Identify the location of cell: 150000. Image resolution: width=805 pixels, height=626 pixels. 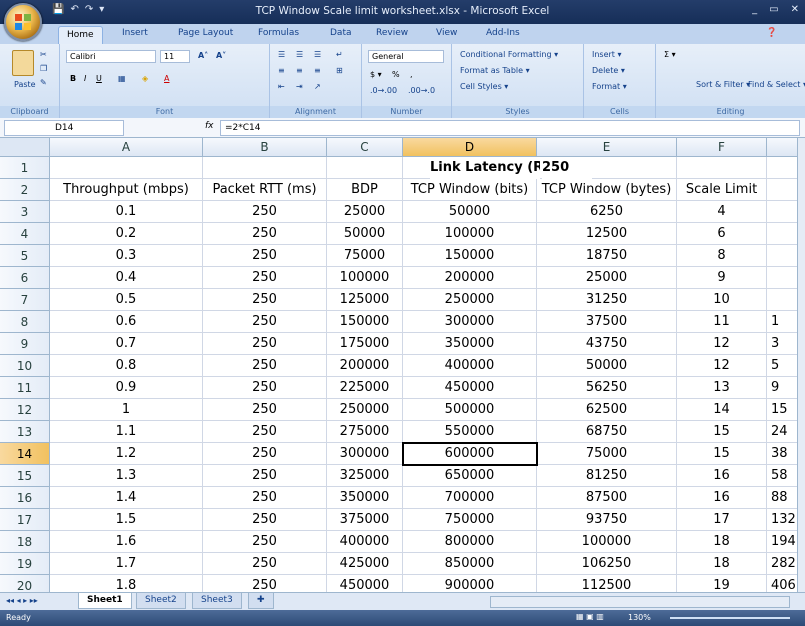
(470, 256).